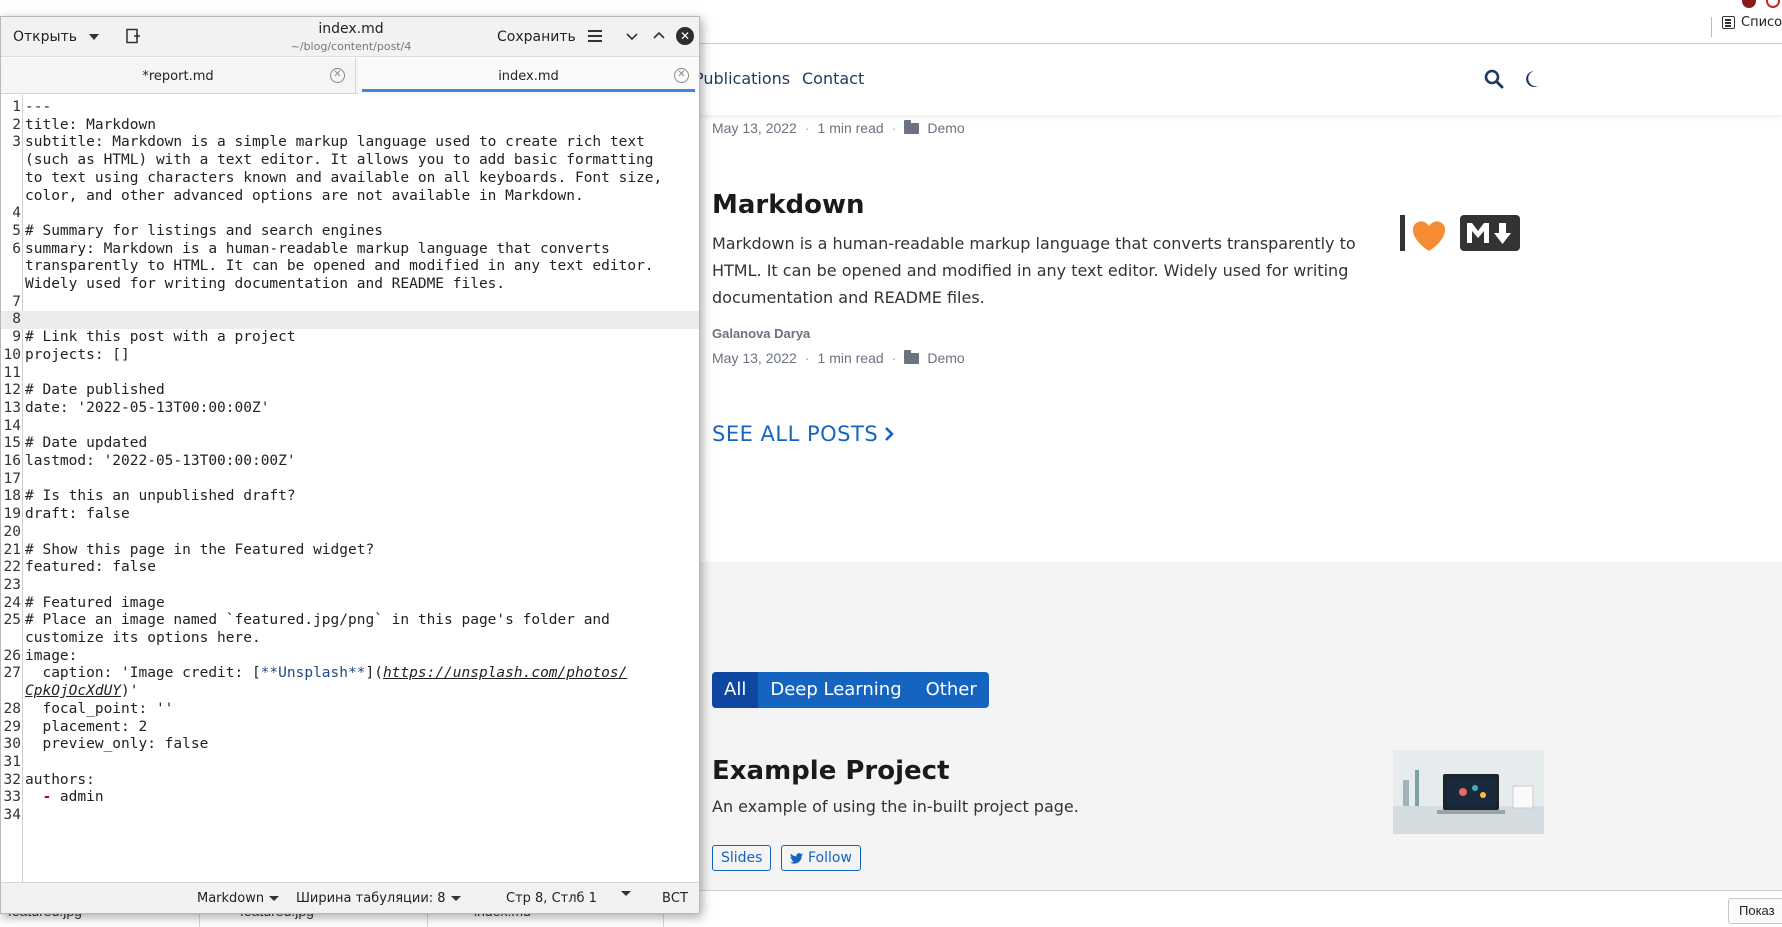 Image resolution: width=1782 pixels, height=927 pixels. I want to click on see-all-posts-link: SEE ALL POSTS, so click(803, 434).